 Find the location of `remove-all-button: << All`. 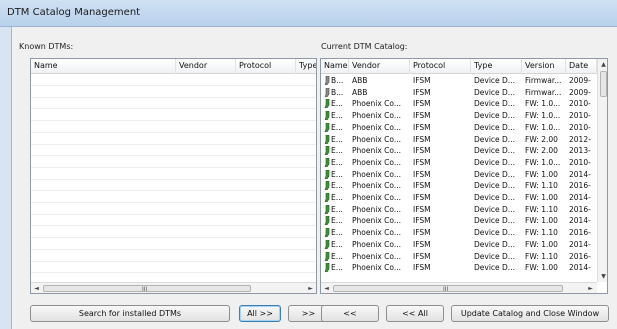

remove-all-button: << All is located at coordinates (415, 313).